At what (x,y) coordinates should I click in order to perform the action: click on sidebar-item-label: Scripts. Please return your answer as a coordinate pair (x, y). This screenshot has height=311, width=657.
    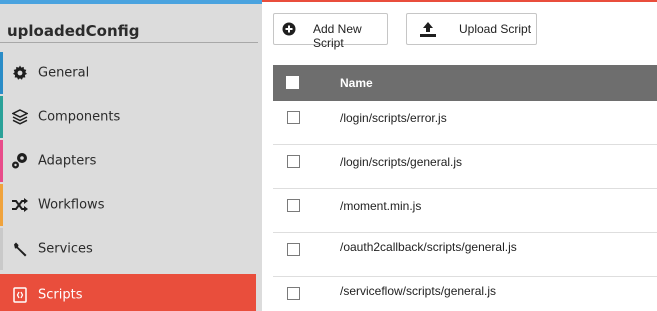
    Looking at the image, I should click on (60, 295).